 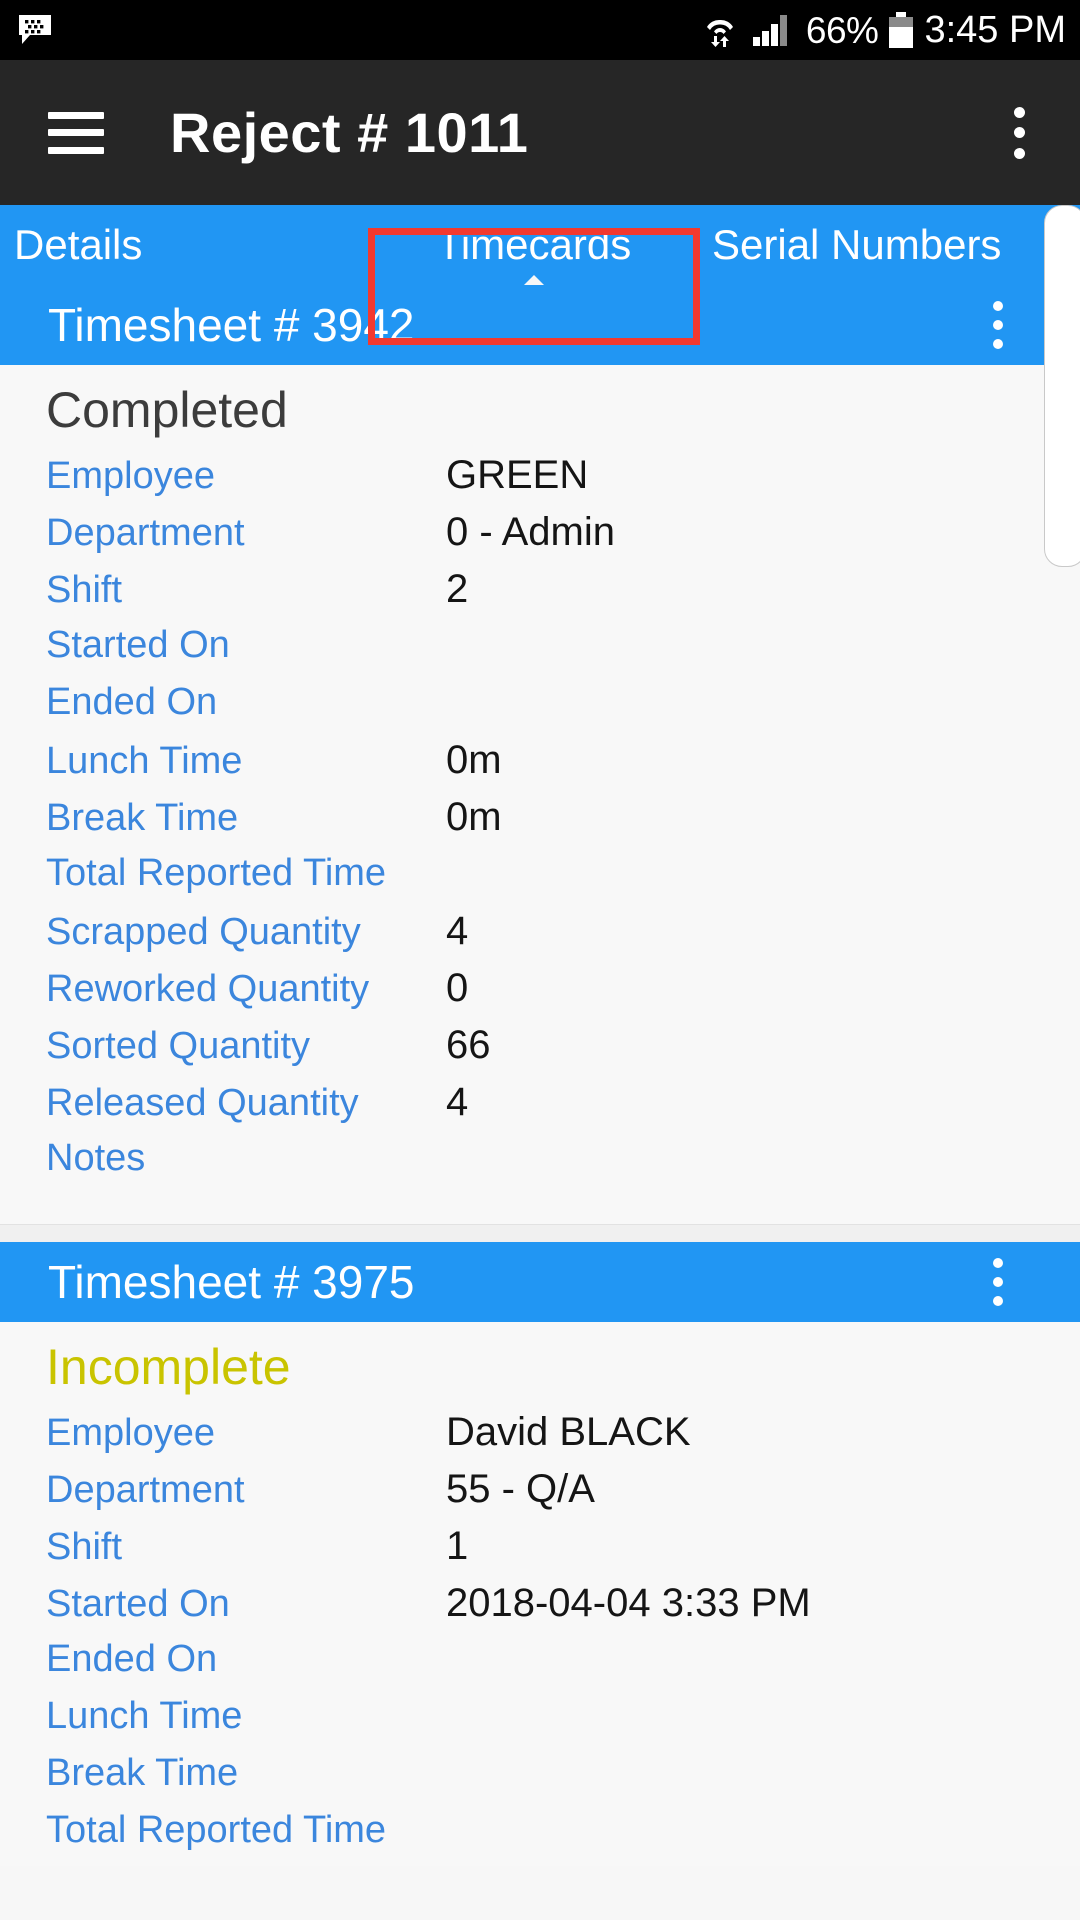 I want to click on tab-serial-numbers: Serial Numbers, so click(x=890, y=245).